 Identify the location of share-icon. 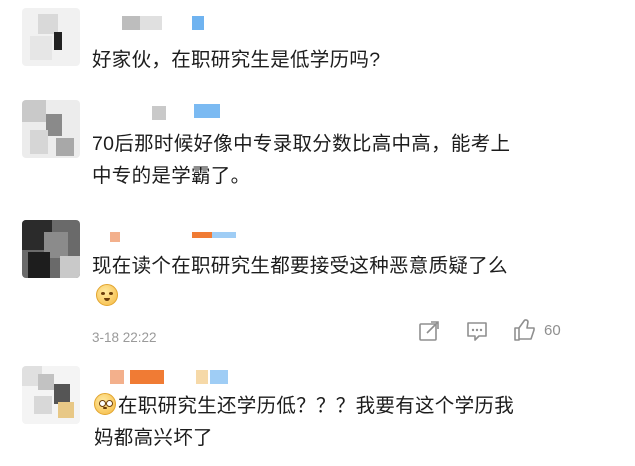
(429, 331).